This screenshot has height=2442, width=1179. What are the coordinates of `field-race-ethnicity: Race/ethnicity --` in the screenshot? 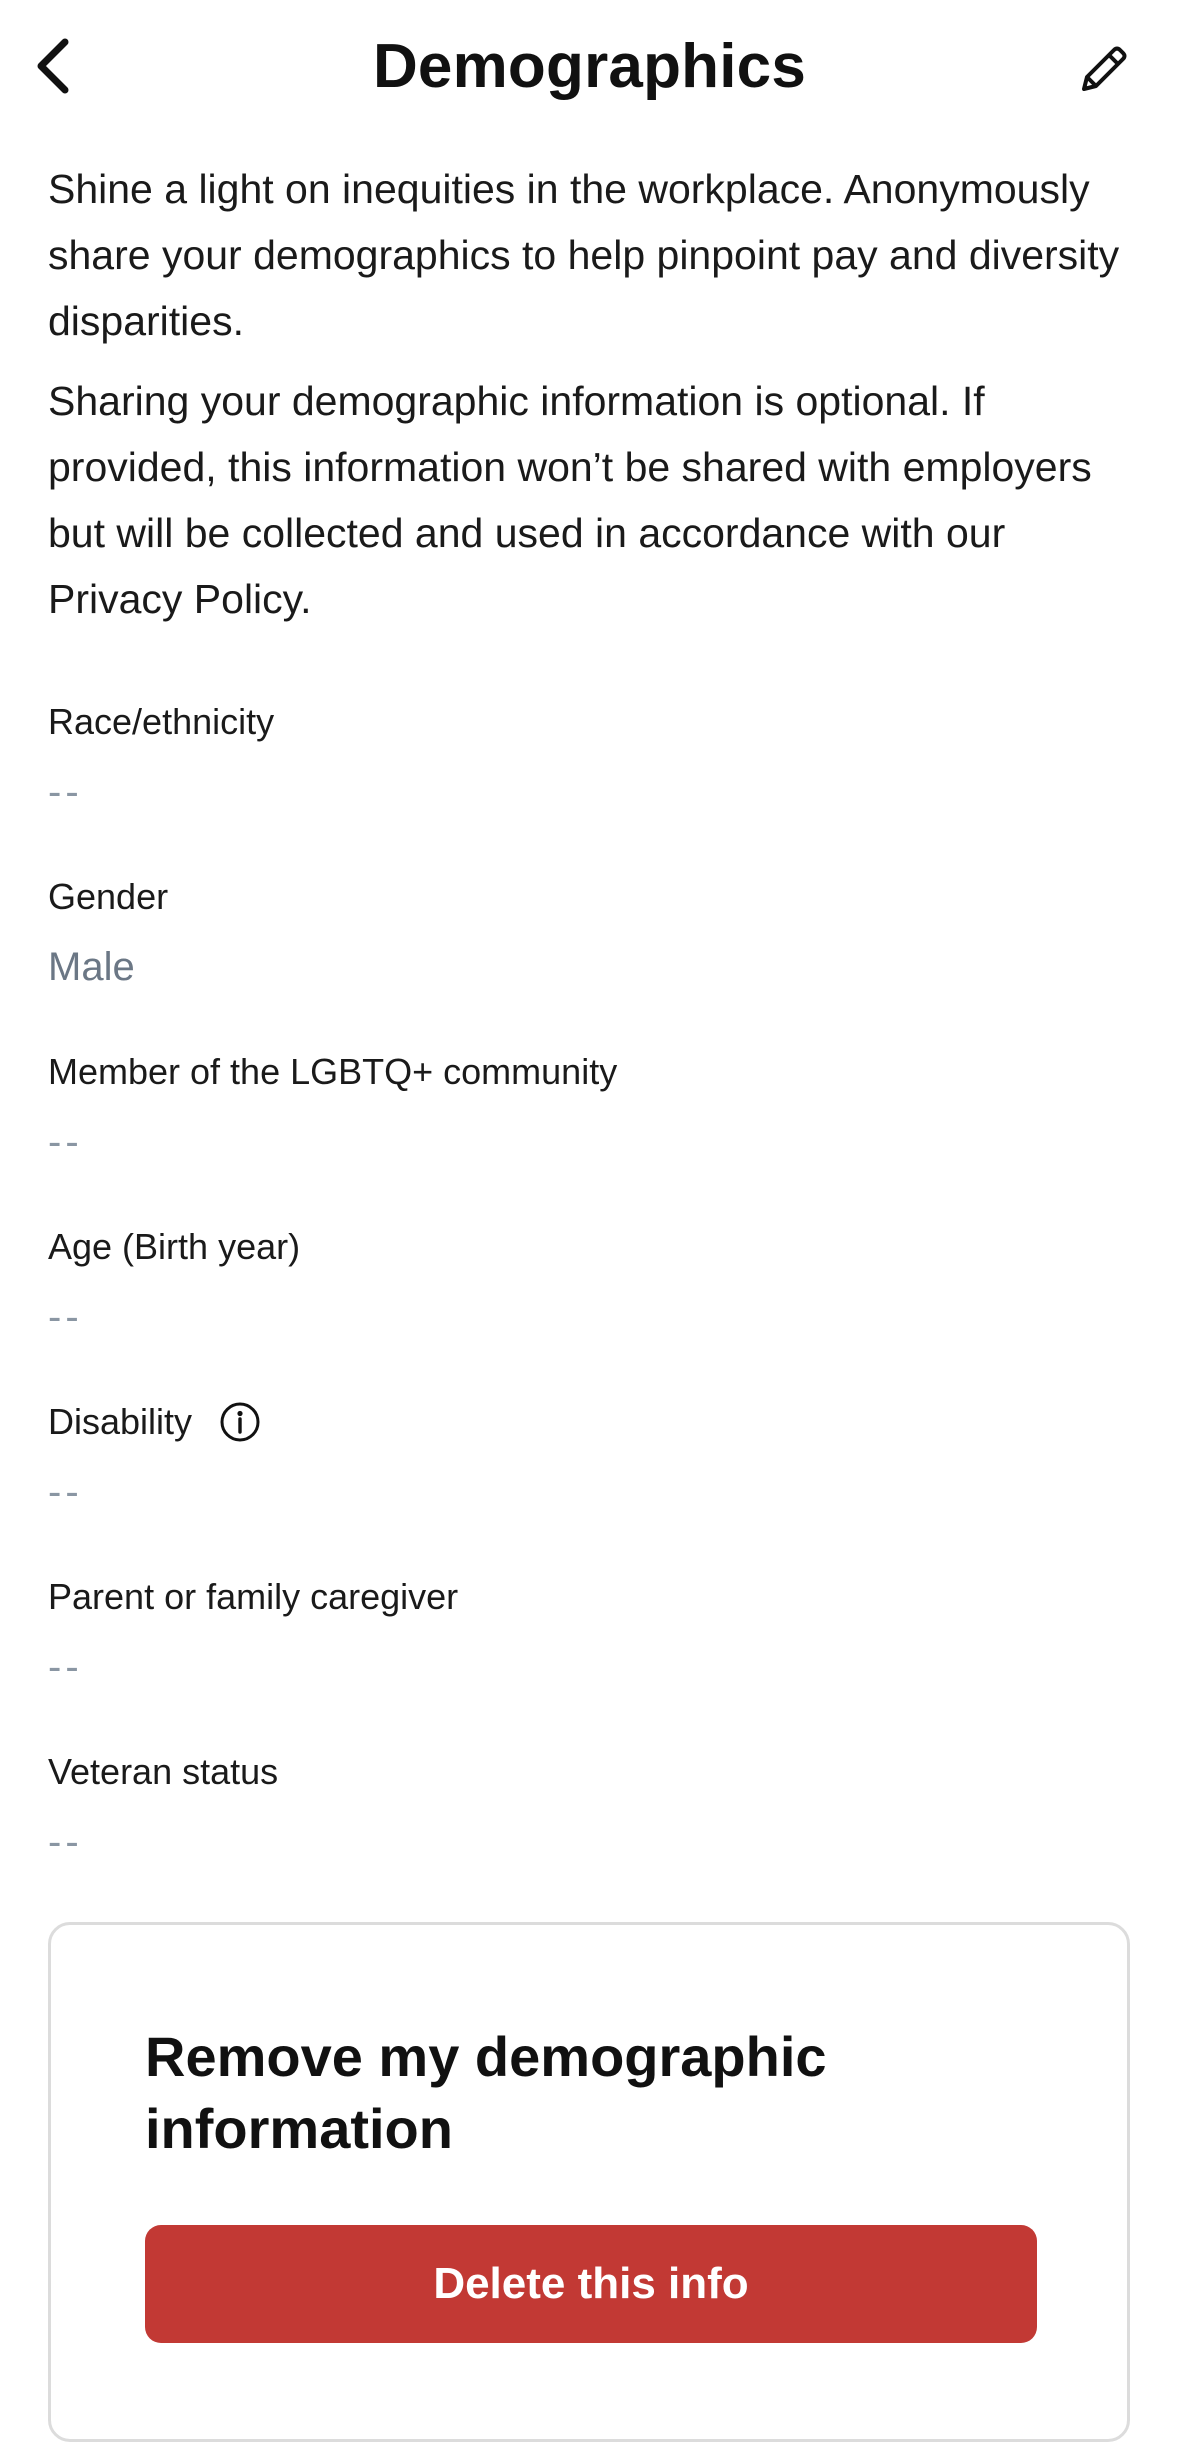 It's located at (593, 785).